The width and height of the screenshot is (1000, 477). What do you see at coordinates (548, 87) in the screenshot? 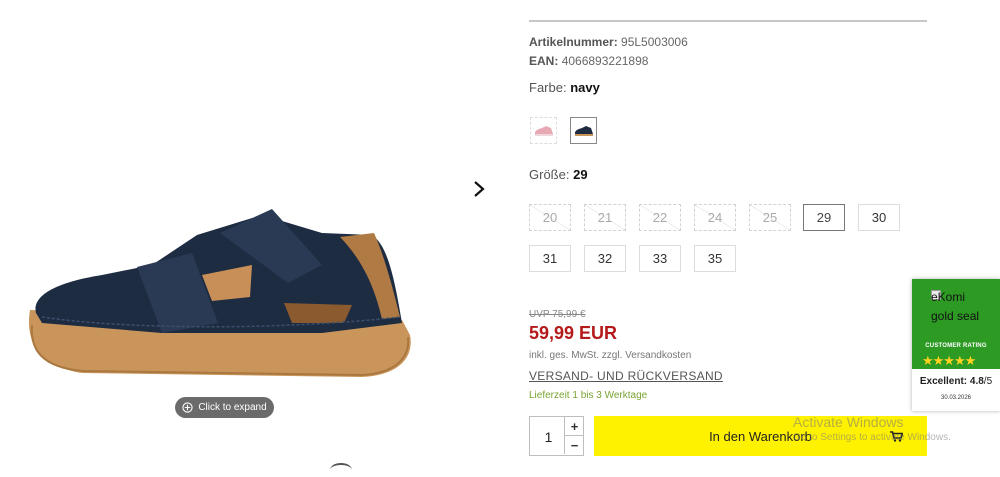
I see `color-label: Farbe:` at bounding box center [548, 87].